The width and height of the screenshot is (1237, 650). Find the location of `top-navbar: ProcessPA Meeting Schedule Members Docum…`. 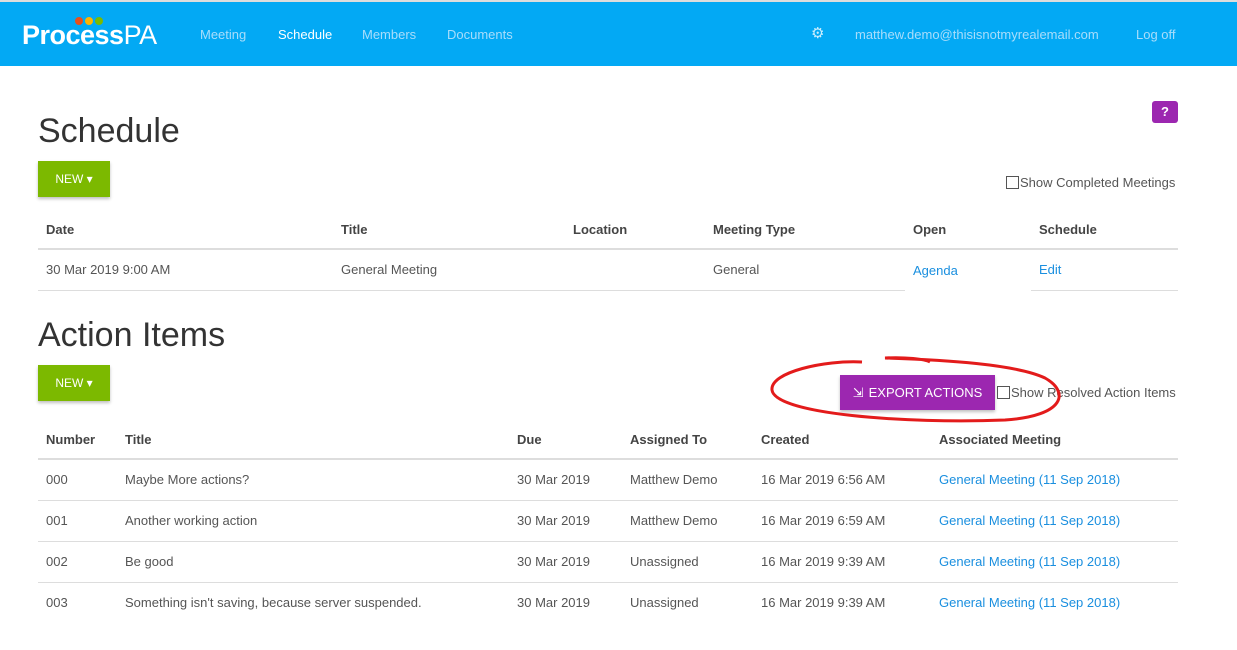

top-navbar: ProcessPA Meeting Schedule Members Docum… is located at coordinates (618, 33).